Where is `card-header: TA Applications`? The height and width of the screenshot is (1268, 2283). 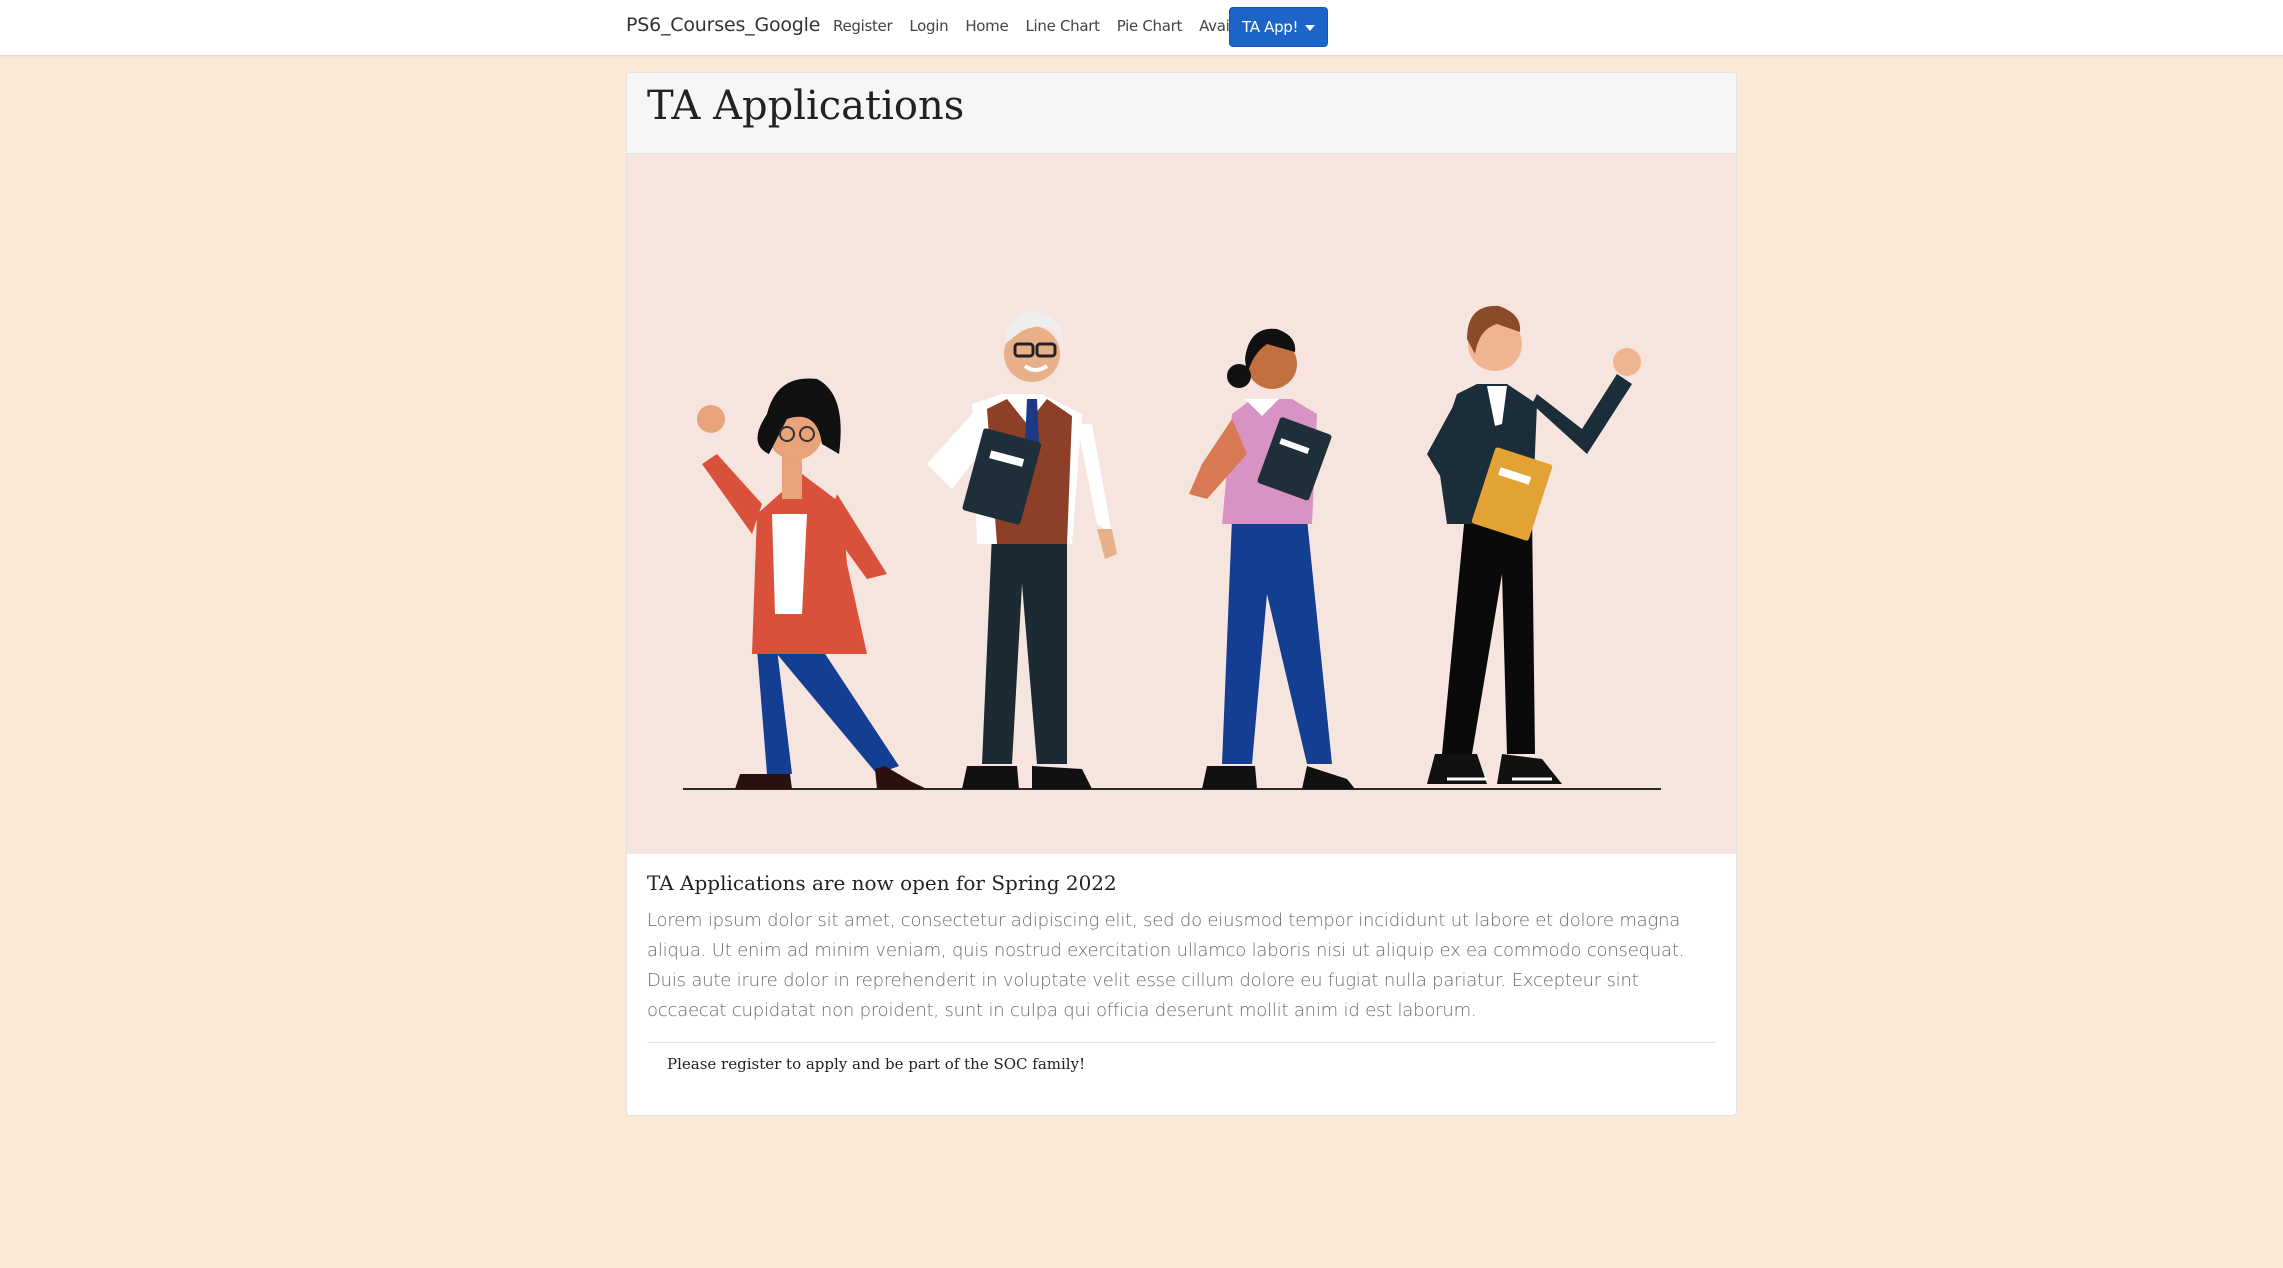 card-header: TA Applications is located at coordinates (1181, 113).